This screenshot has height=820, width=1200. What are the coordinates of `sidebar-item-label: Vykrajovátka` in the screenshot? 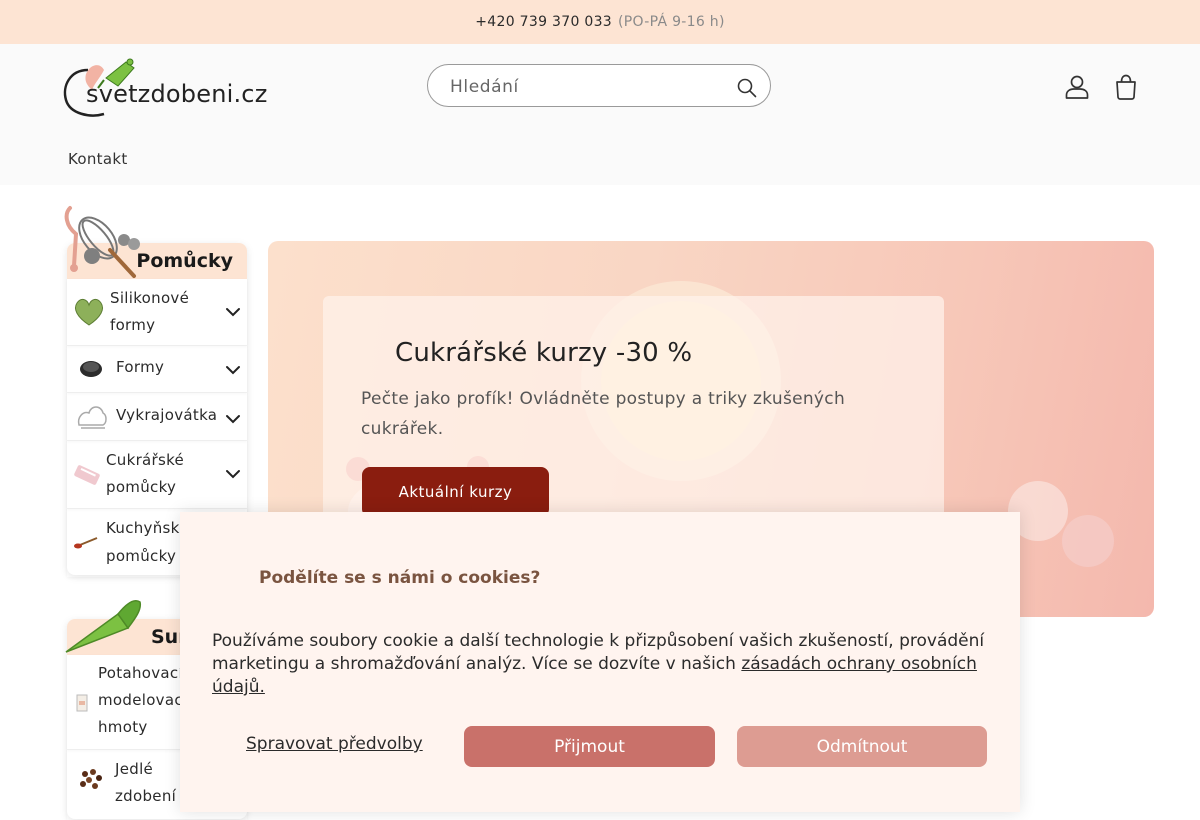 It's located at (167, 415).